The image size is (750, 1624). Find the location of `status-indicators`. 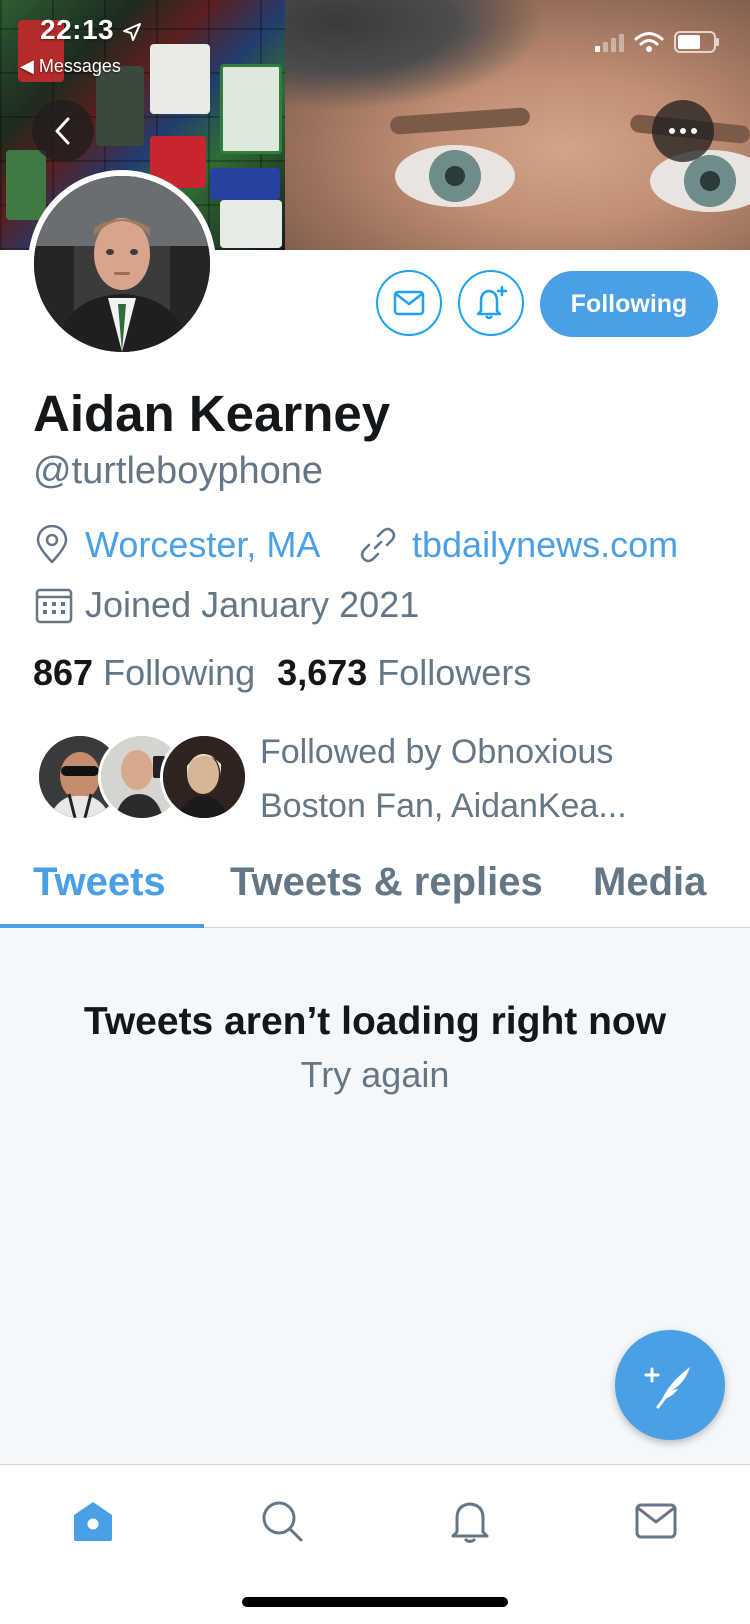

status-indicators is located at coordinates (657, 42).